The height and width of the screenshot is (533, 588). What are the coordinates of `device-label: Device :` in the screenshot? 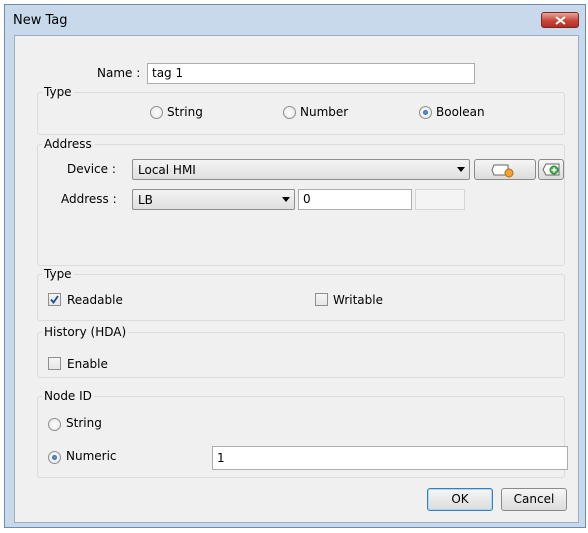 It's located at (91, 169).